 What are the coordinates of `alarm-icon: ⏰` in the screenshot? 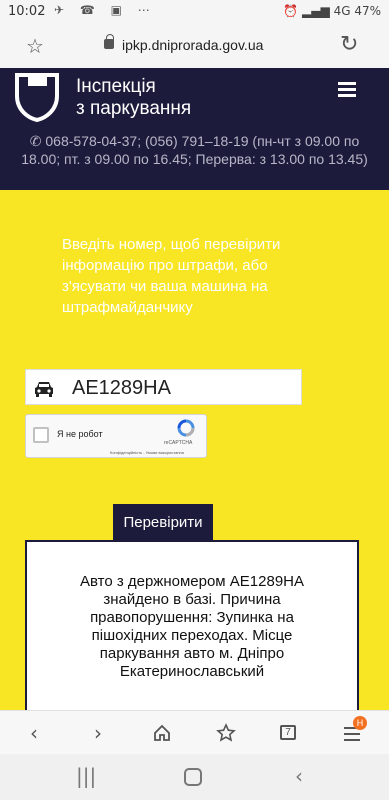 It's located at (291, 11).